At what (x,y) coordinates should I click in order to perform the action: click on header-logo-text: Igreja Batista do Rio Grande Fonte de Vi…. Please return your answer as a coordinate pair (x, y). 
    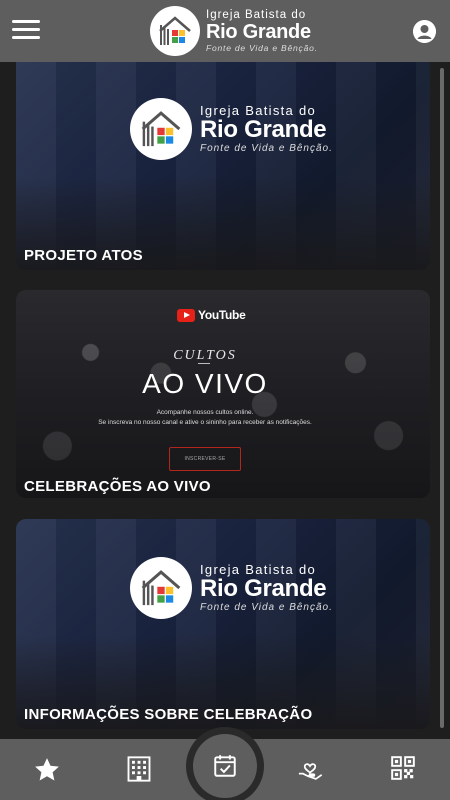
    Looking at the image, I should click on (262, 30).